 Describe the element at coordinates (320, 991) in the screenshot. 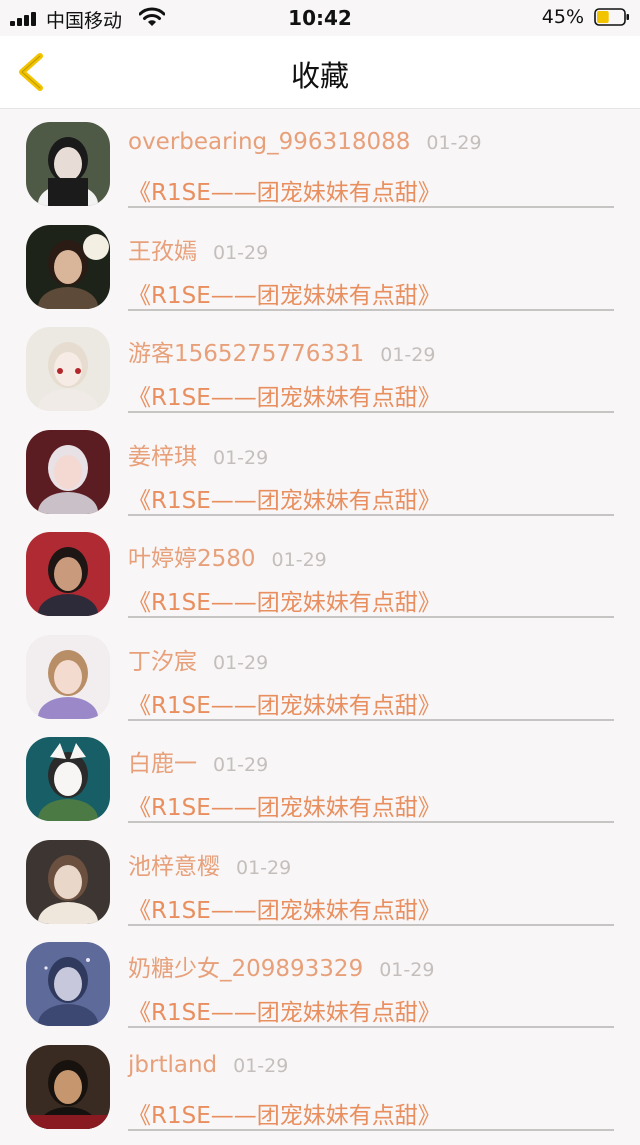

I see `favorite-list-item: 奶糖少女_209893329 01-29 《R1SE——团宠妹妹有点甜》` at that location.